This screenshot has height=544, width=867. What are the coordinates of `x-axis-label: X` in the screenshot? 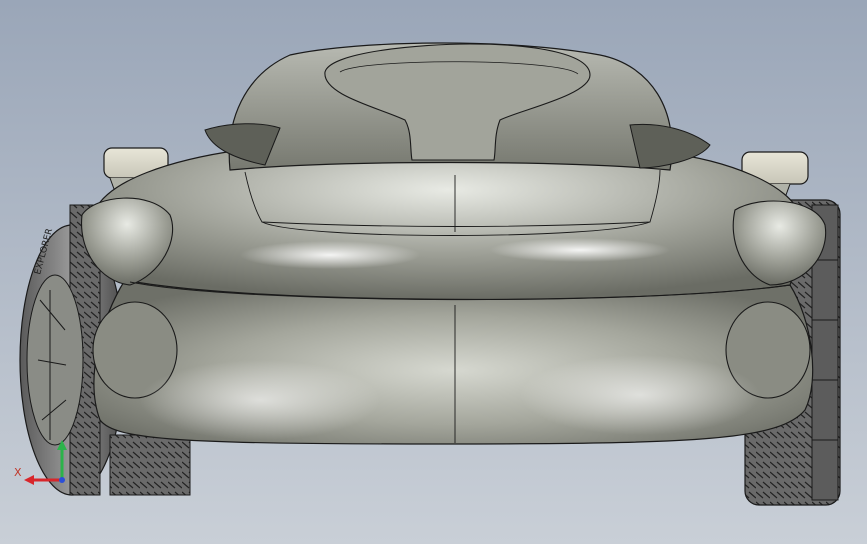 It's located at (18, 472).